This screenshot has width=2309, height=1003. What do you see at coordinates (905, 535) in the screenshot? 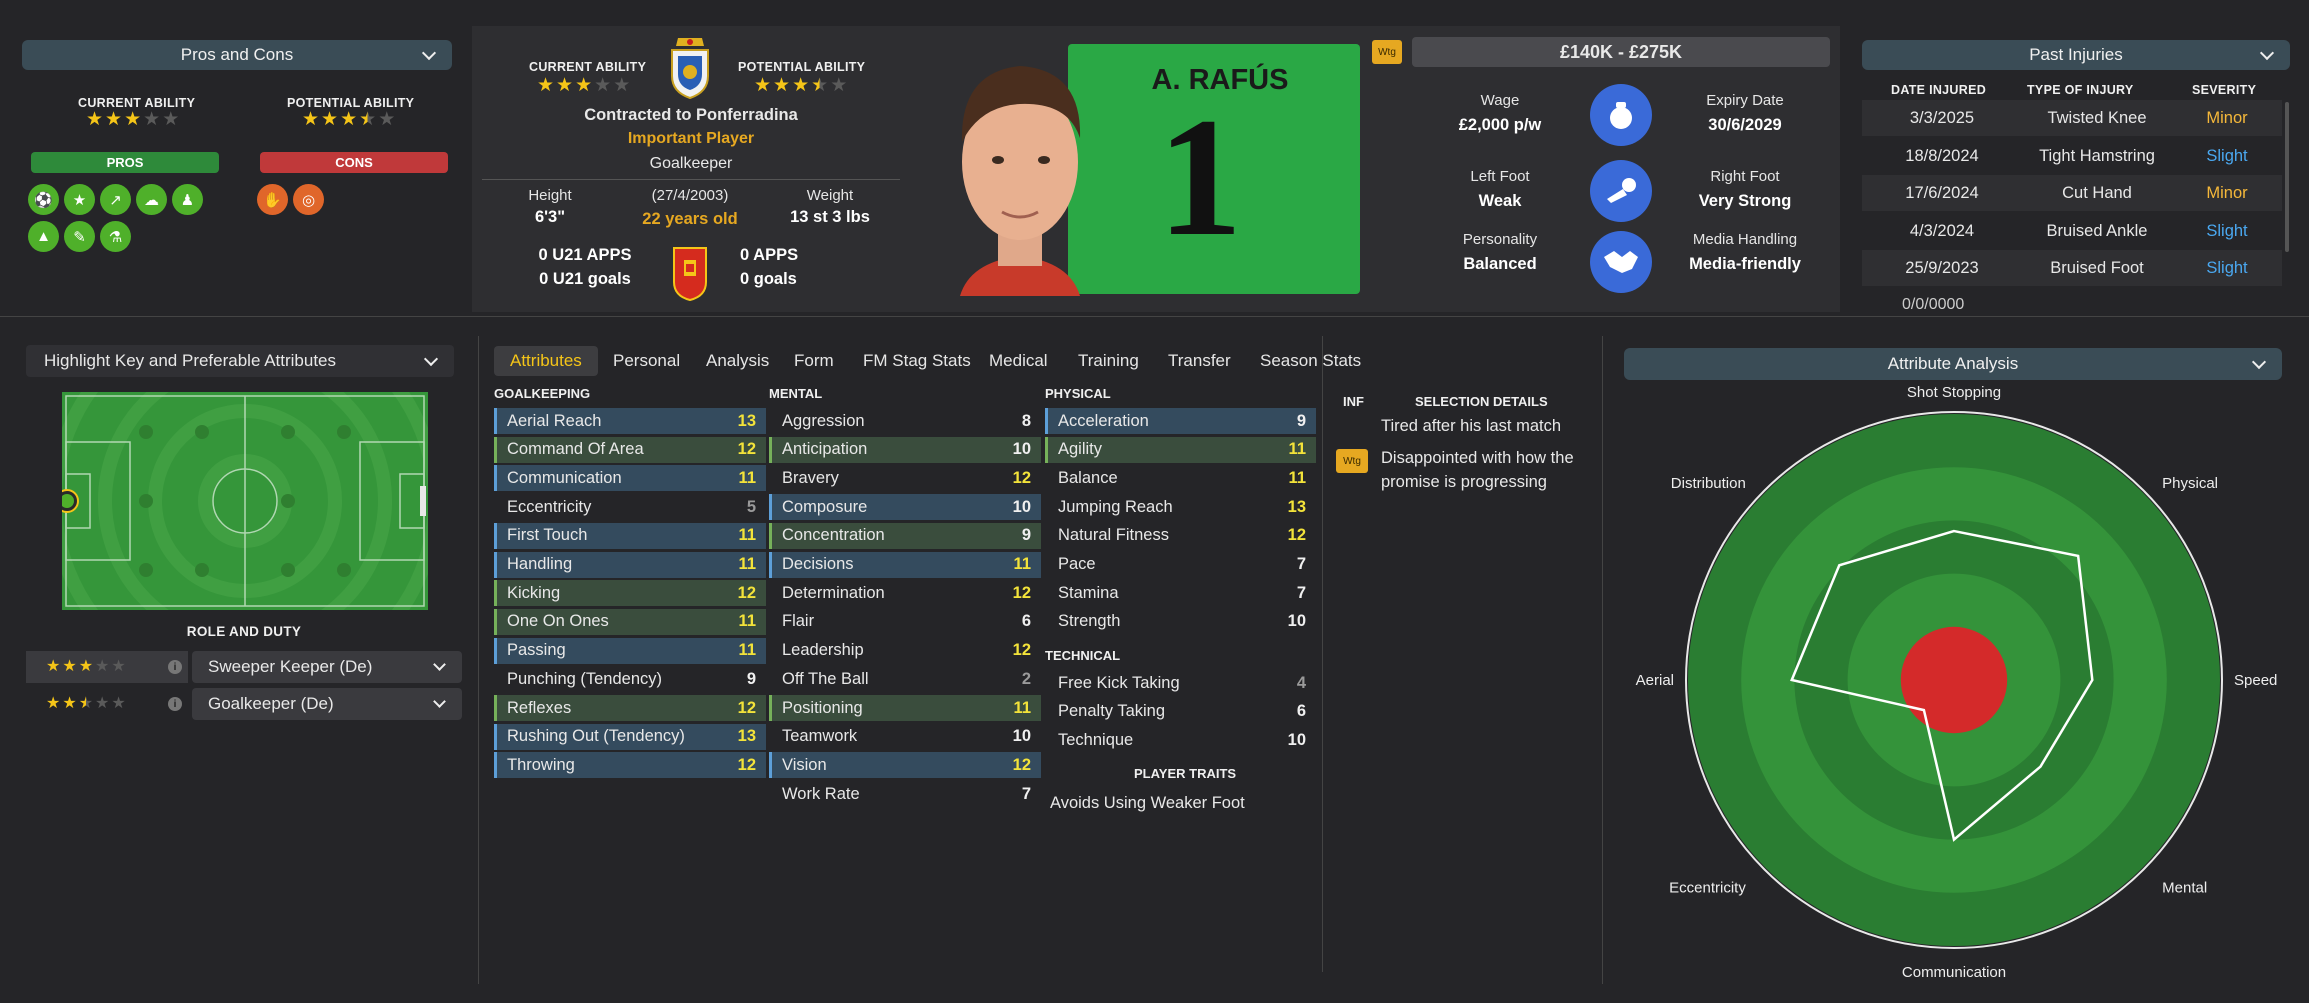
I see `attribute-row: Concentration 9` at bounding box center [905, 535].